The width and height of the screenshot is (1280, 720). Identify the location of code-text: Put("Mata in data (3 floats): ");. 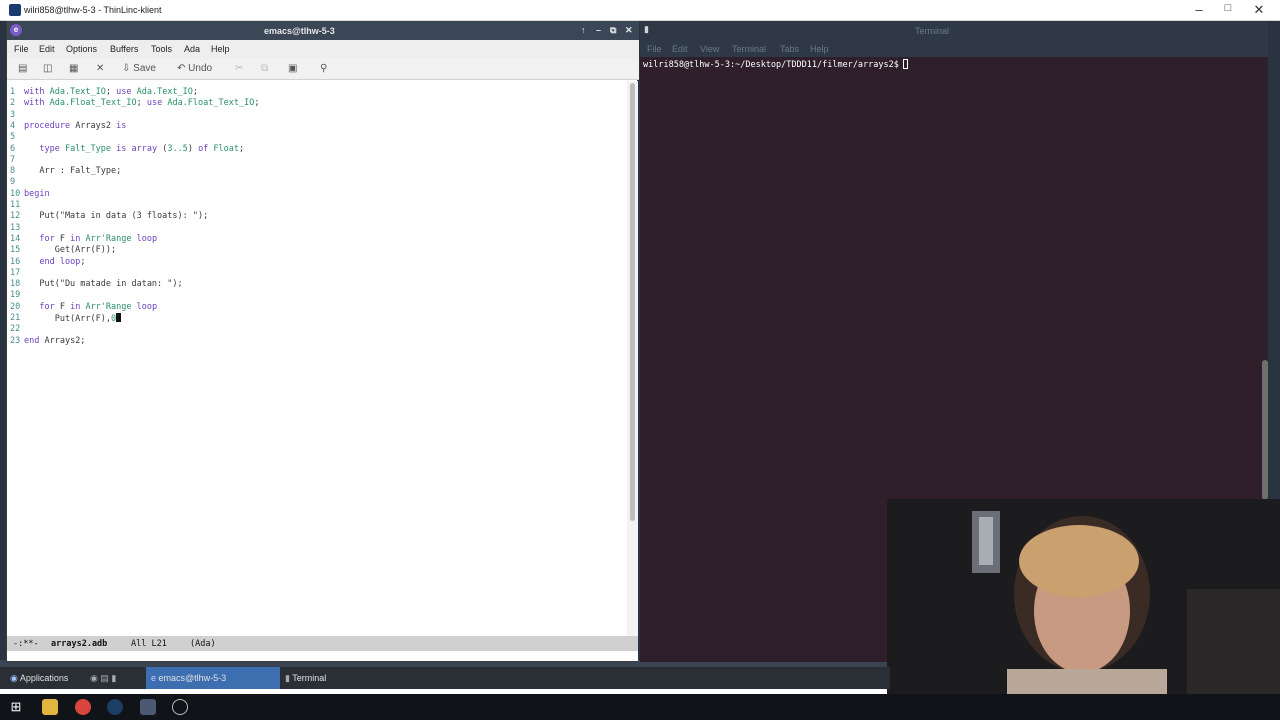
(116, 216).